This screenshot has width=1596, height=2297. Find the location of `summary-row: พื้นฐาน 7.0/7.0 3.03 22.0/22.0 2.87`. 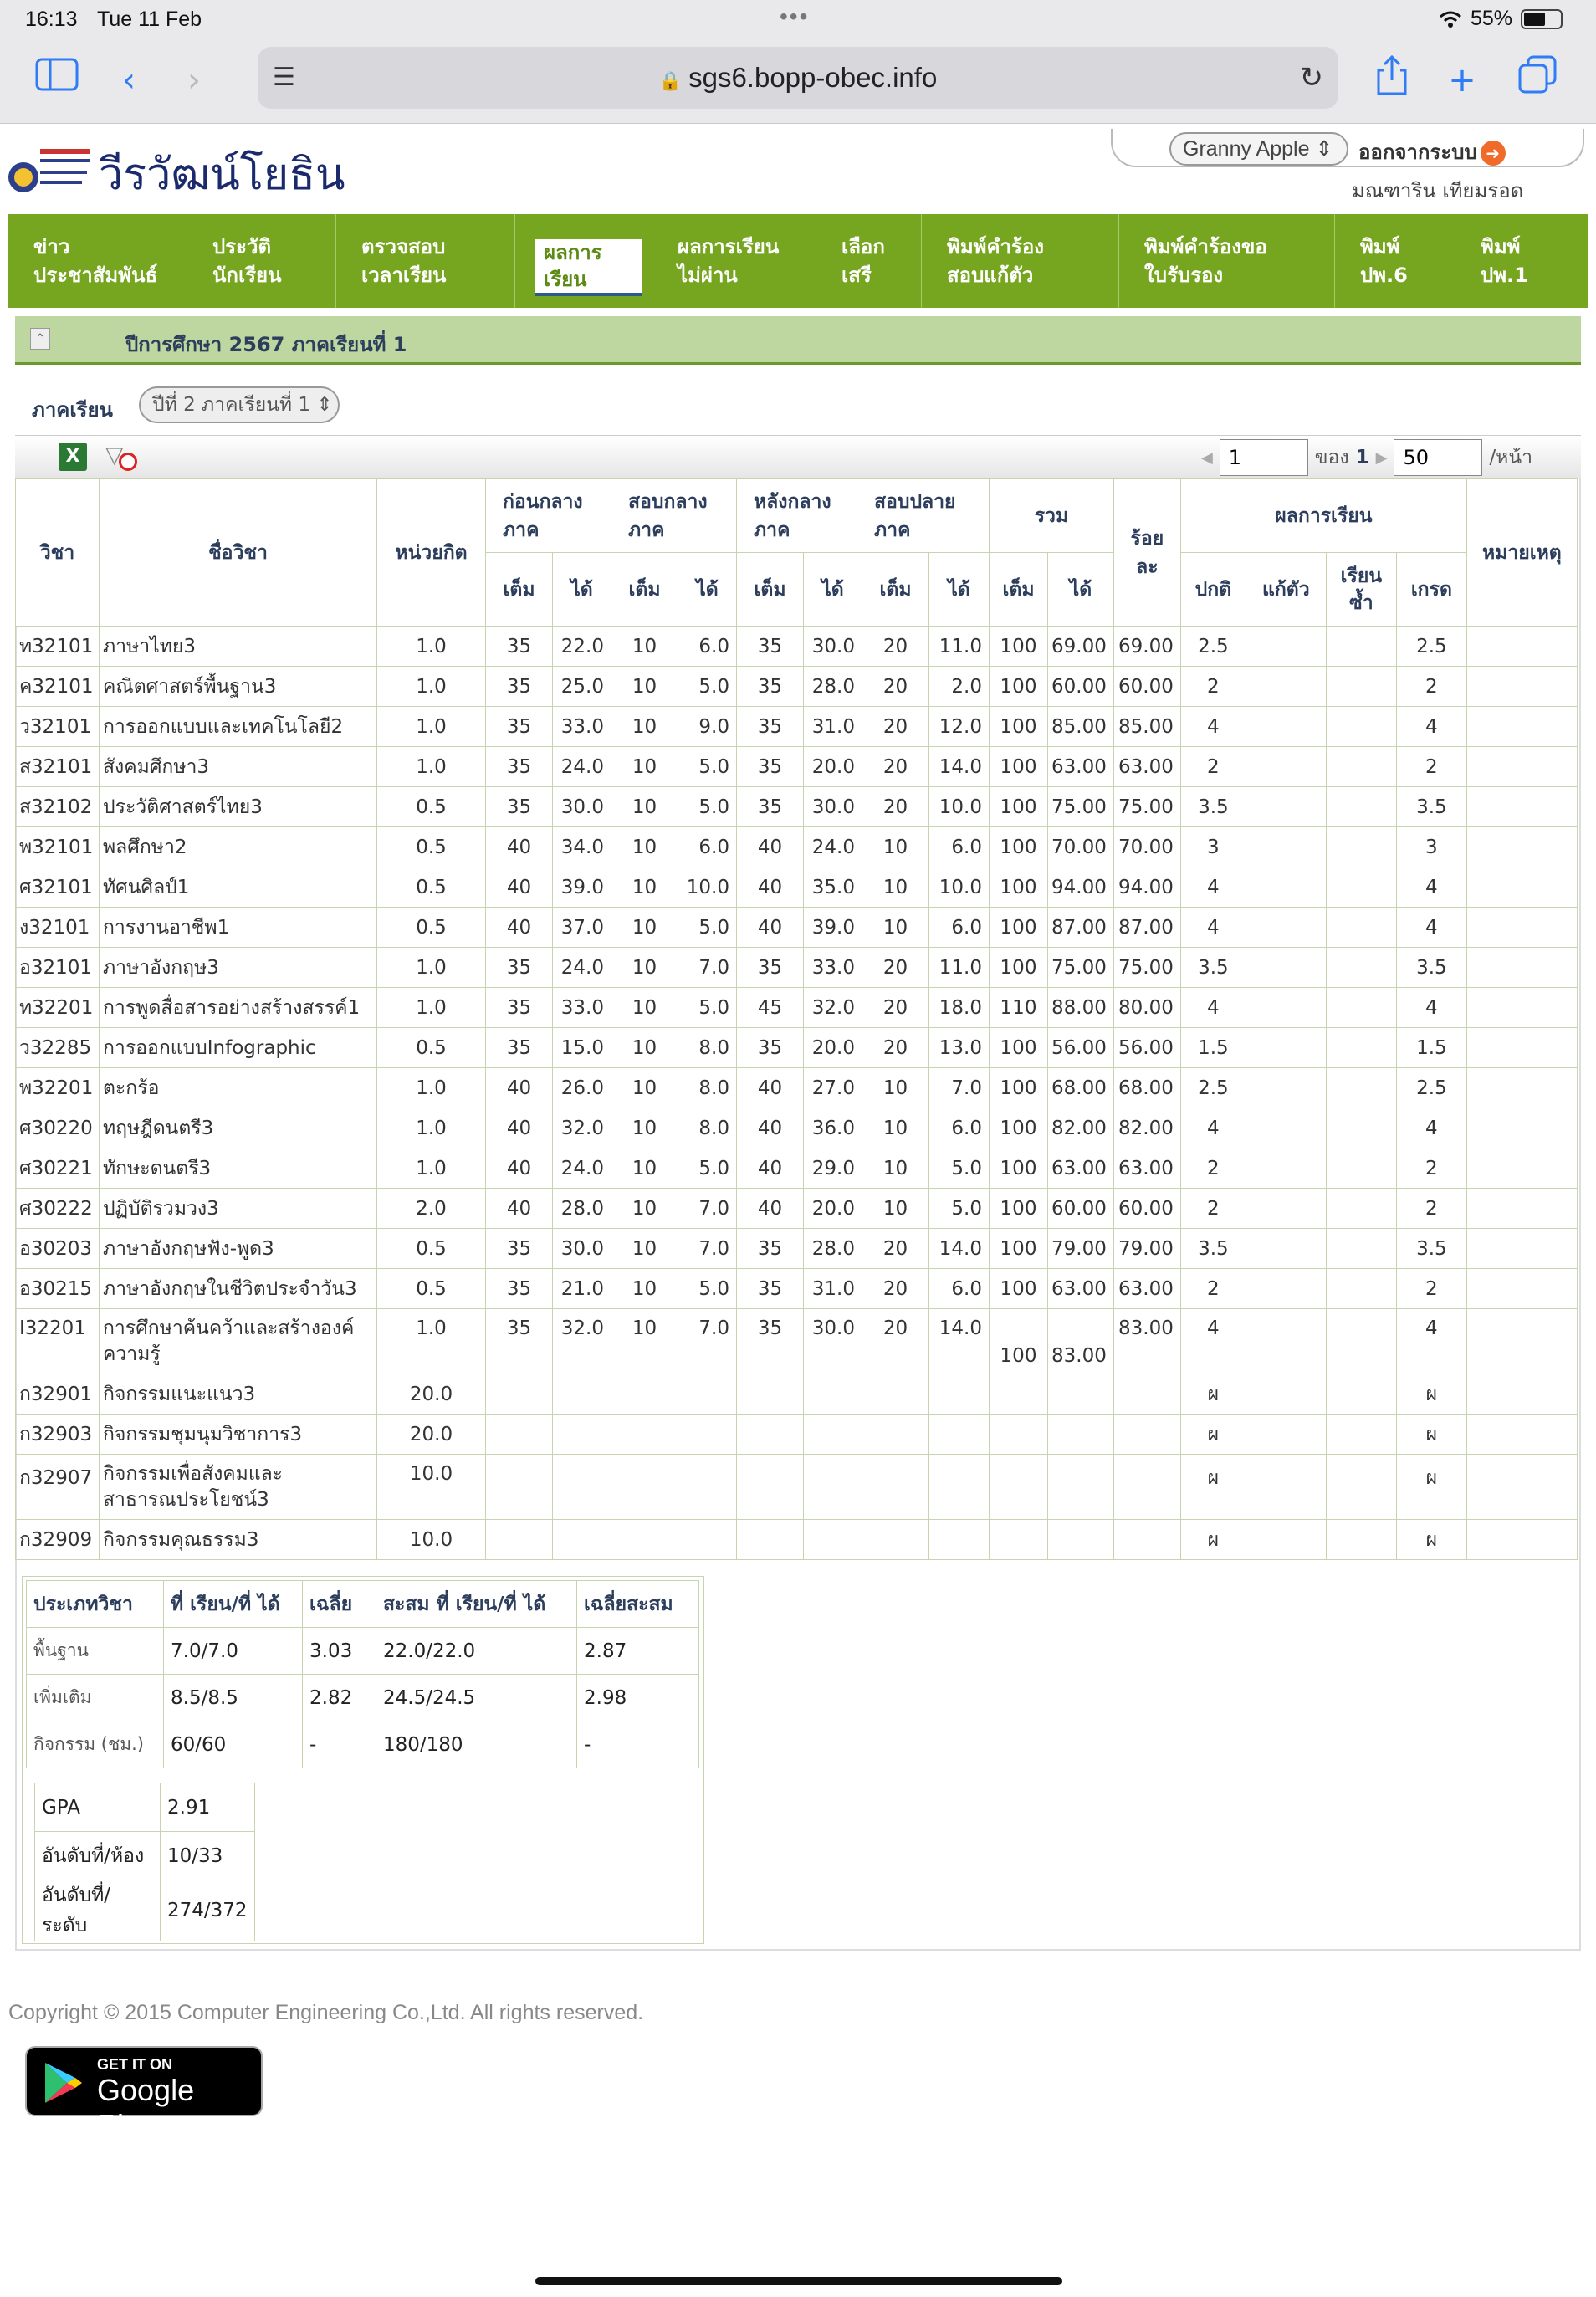

summary-row: พื้นฐาน 7.0/7.0 3.03 22.0/22.0 2.87 is located at coordinates (363, 1651).